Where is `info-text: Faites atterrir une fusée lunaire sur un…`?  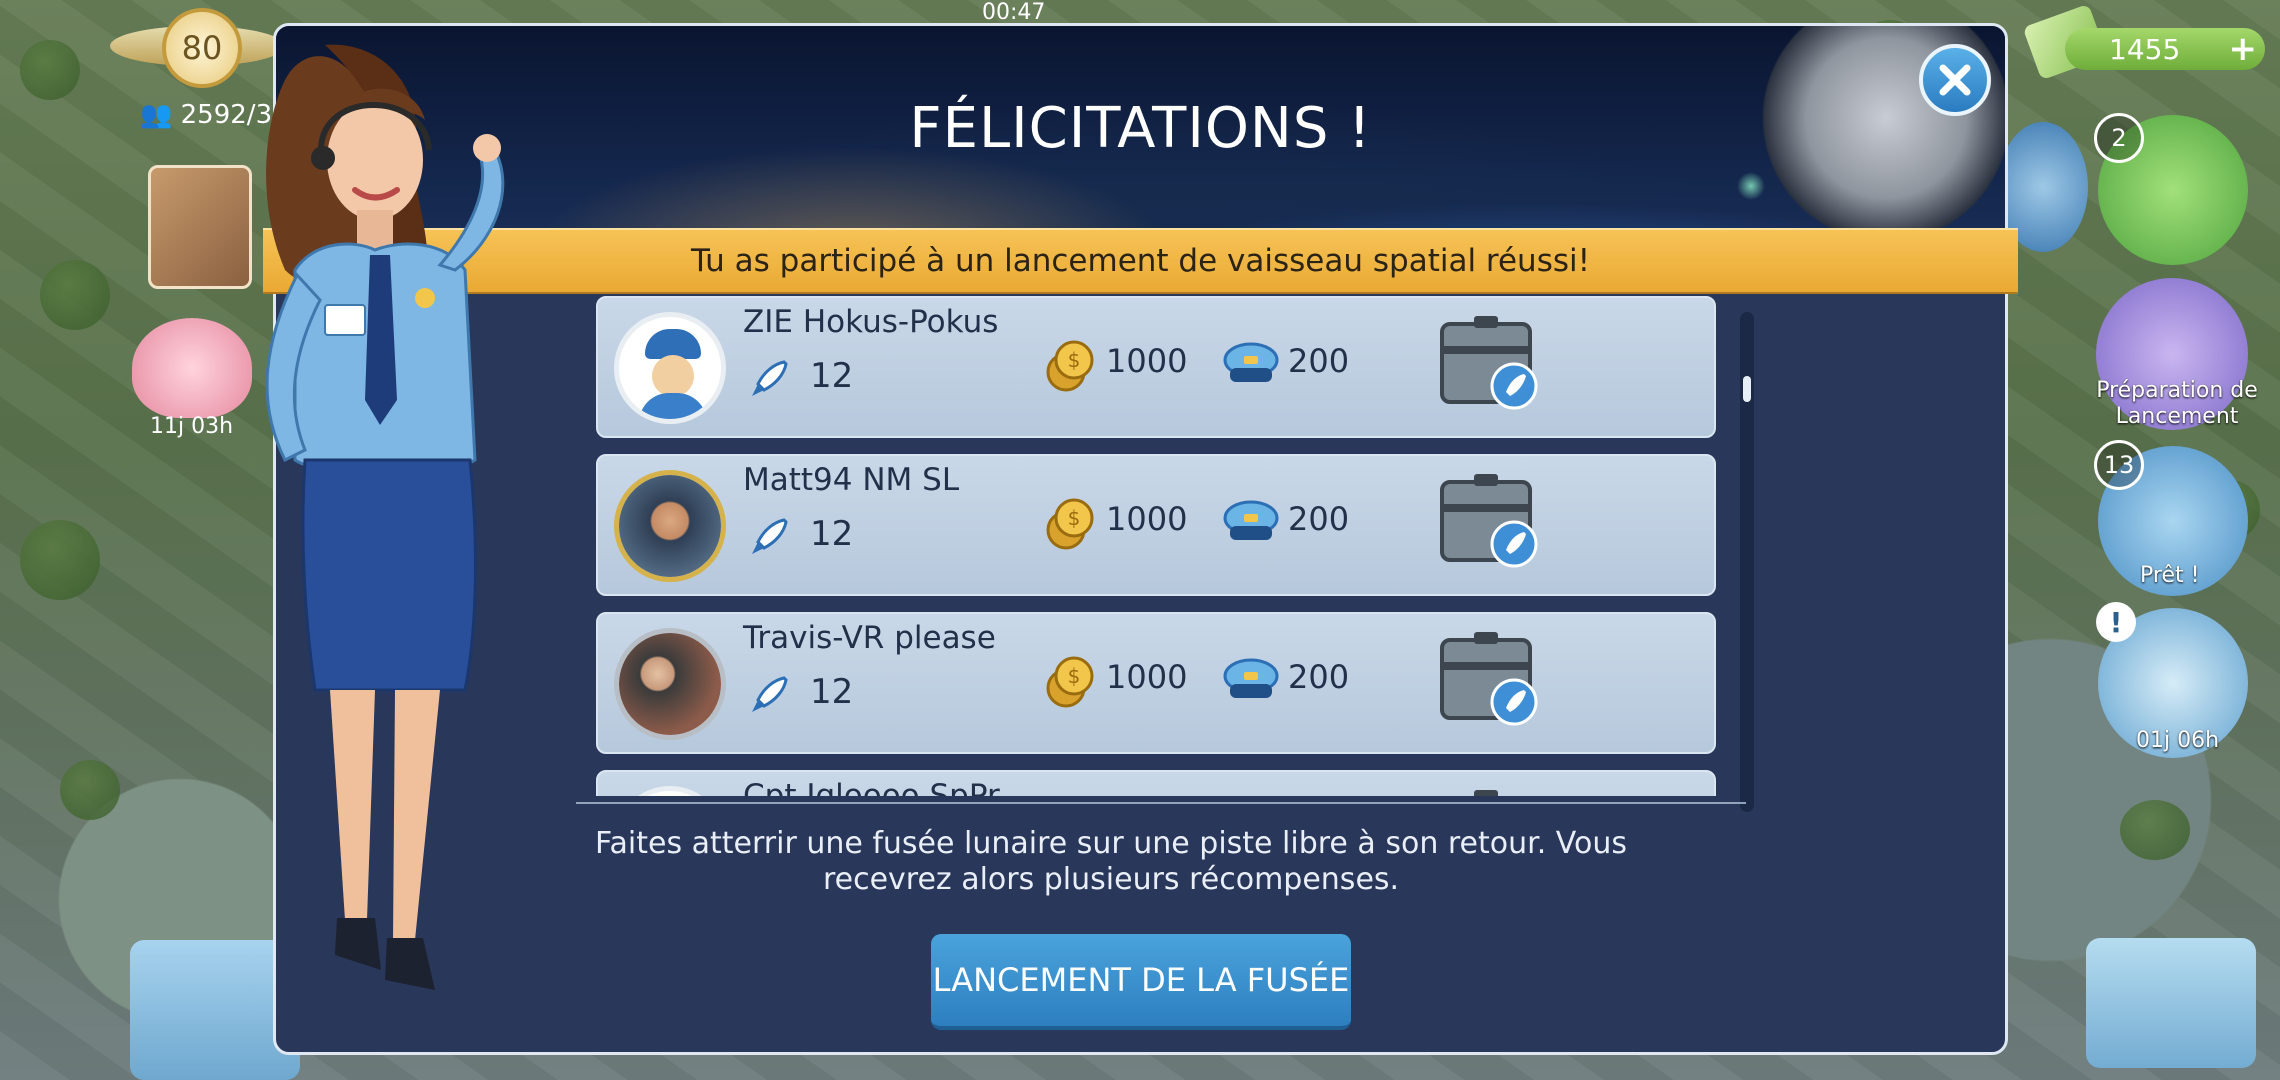
info-text: Faites atterrir une fusée lunaire sur un… is located at coordinates (1111, 861).